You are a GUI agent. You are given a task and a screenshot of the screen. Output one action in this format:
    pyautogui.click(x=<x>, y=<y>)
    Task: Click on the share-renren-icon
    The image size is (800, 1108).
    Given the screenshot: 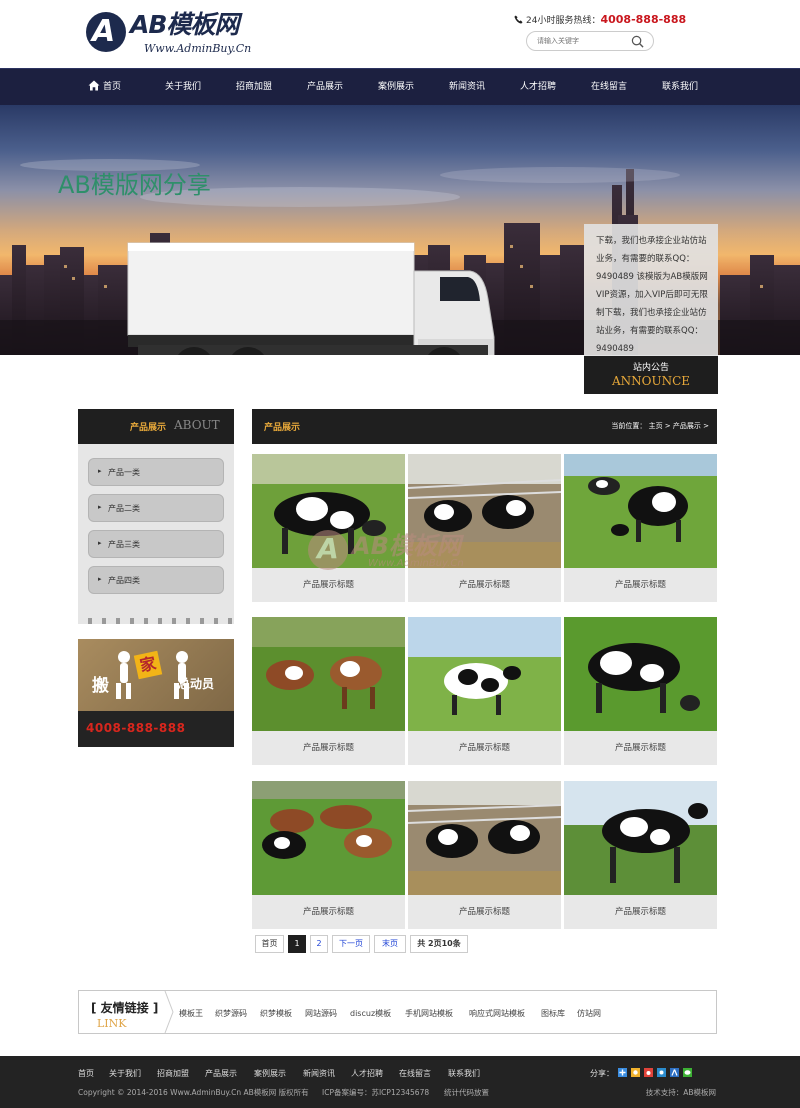 What is the action you would take?
    pyautogui.click(x=674, y=1072)
    